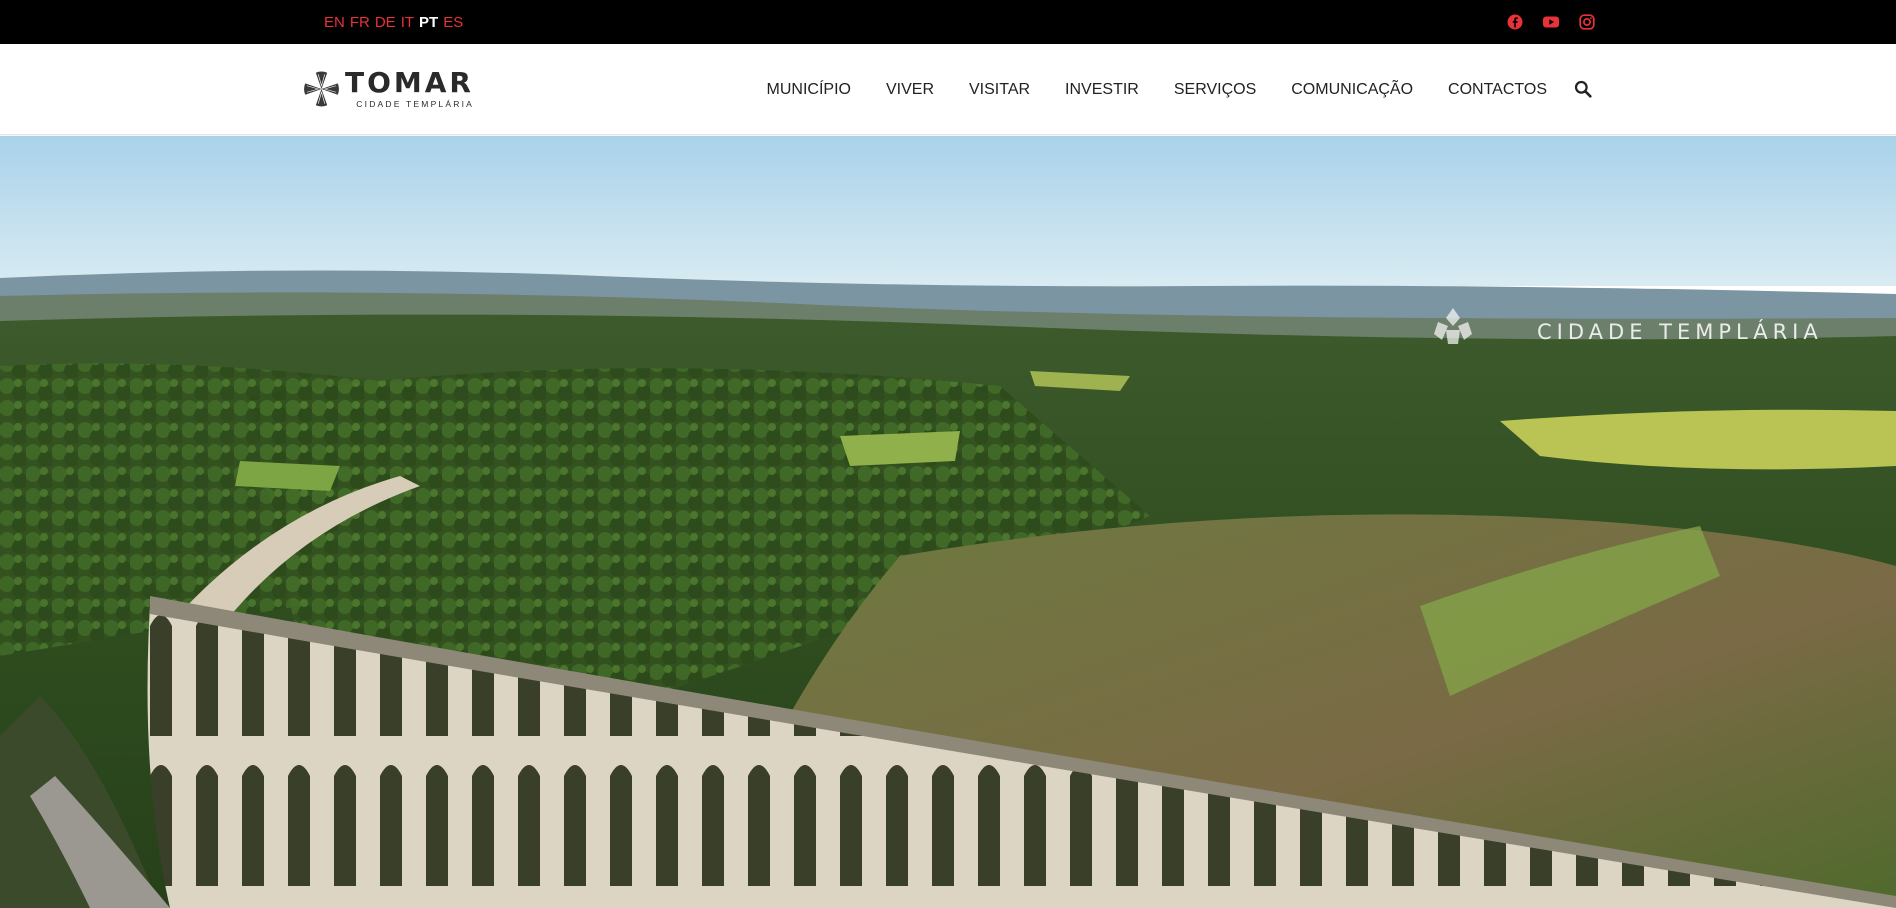 This screenshot has width=1896, height=908. I want to click on instagram-icon, so click(1587, 22).